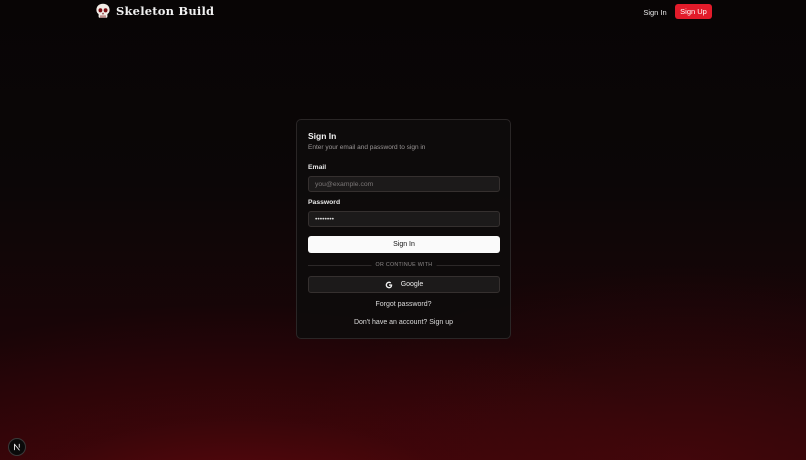  I want to click on google-icon, so click(388, 284).